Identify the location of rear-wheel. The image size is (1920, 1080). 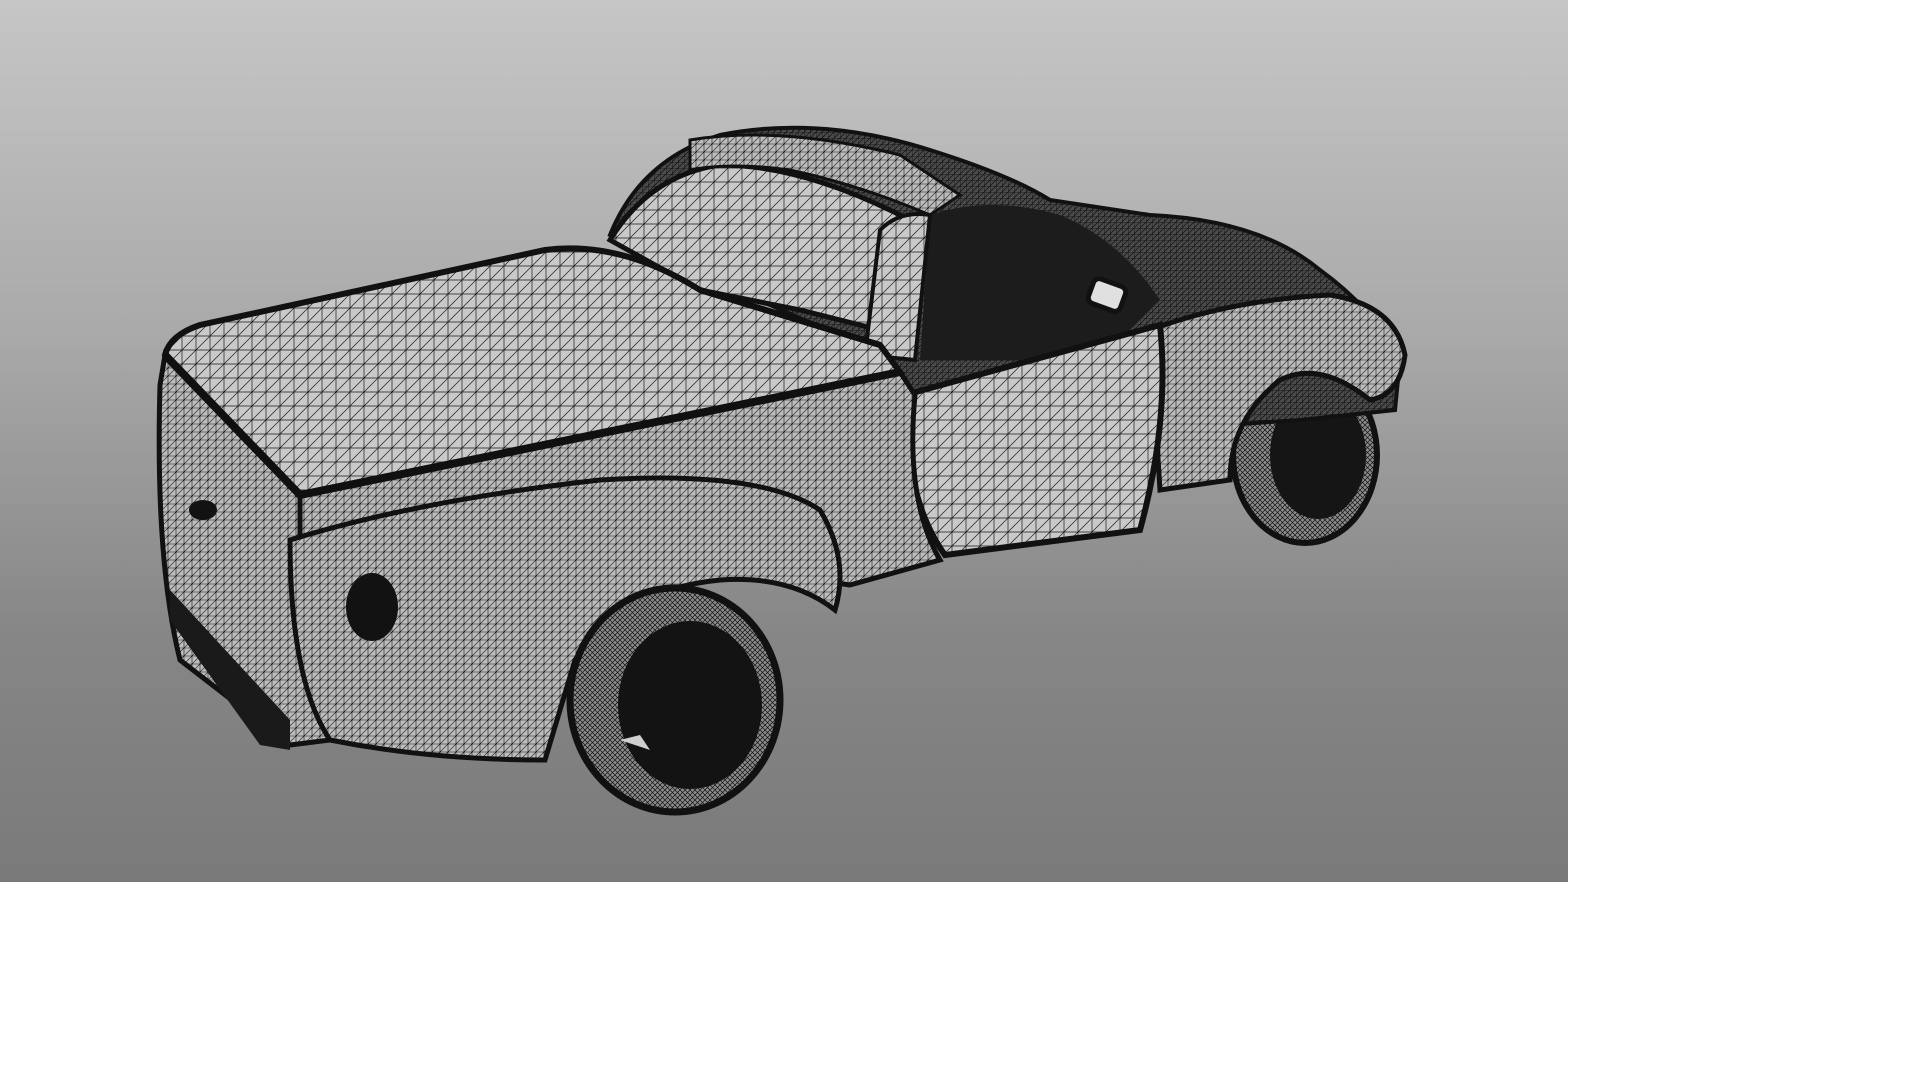
(675, 700).